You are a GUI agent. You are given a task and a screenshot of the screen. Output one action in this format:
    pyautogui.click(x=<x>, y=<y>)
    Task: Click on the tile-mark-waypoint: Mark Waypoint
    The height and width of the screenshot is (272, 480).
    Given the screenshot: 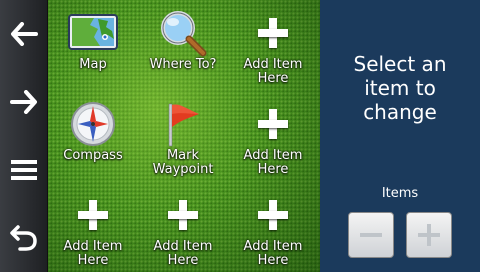 What is the action you would take?
    pyautogui.click(x=183, y=136)
    